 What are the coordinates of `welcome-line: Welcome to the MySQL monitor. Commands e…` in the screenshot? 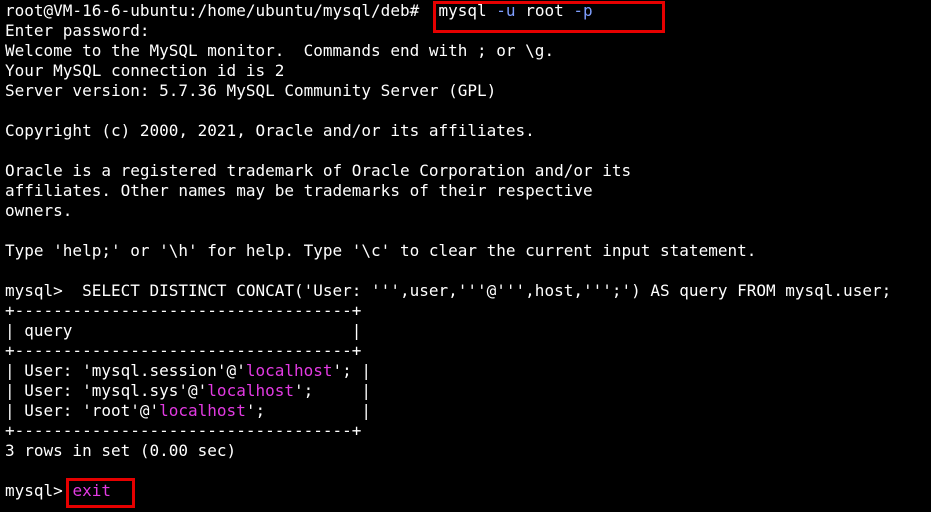 It's located at (280, 50).